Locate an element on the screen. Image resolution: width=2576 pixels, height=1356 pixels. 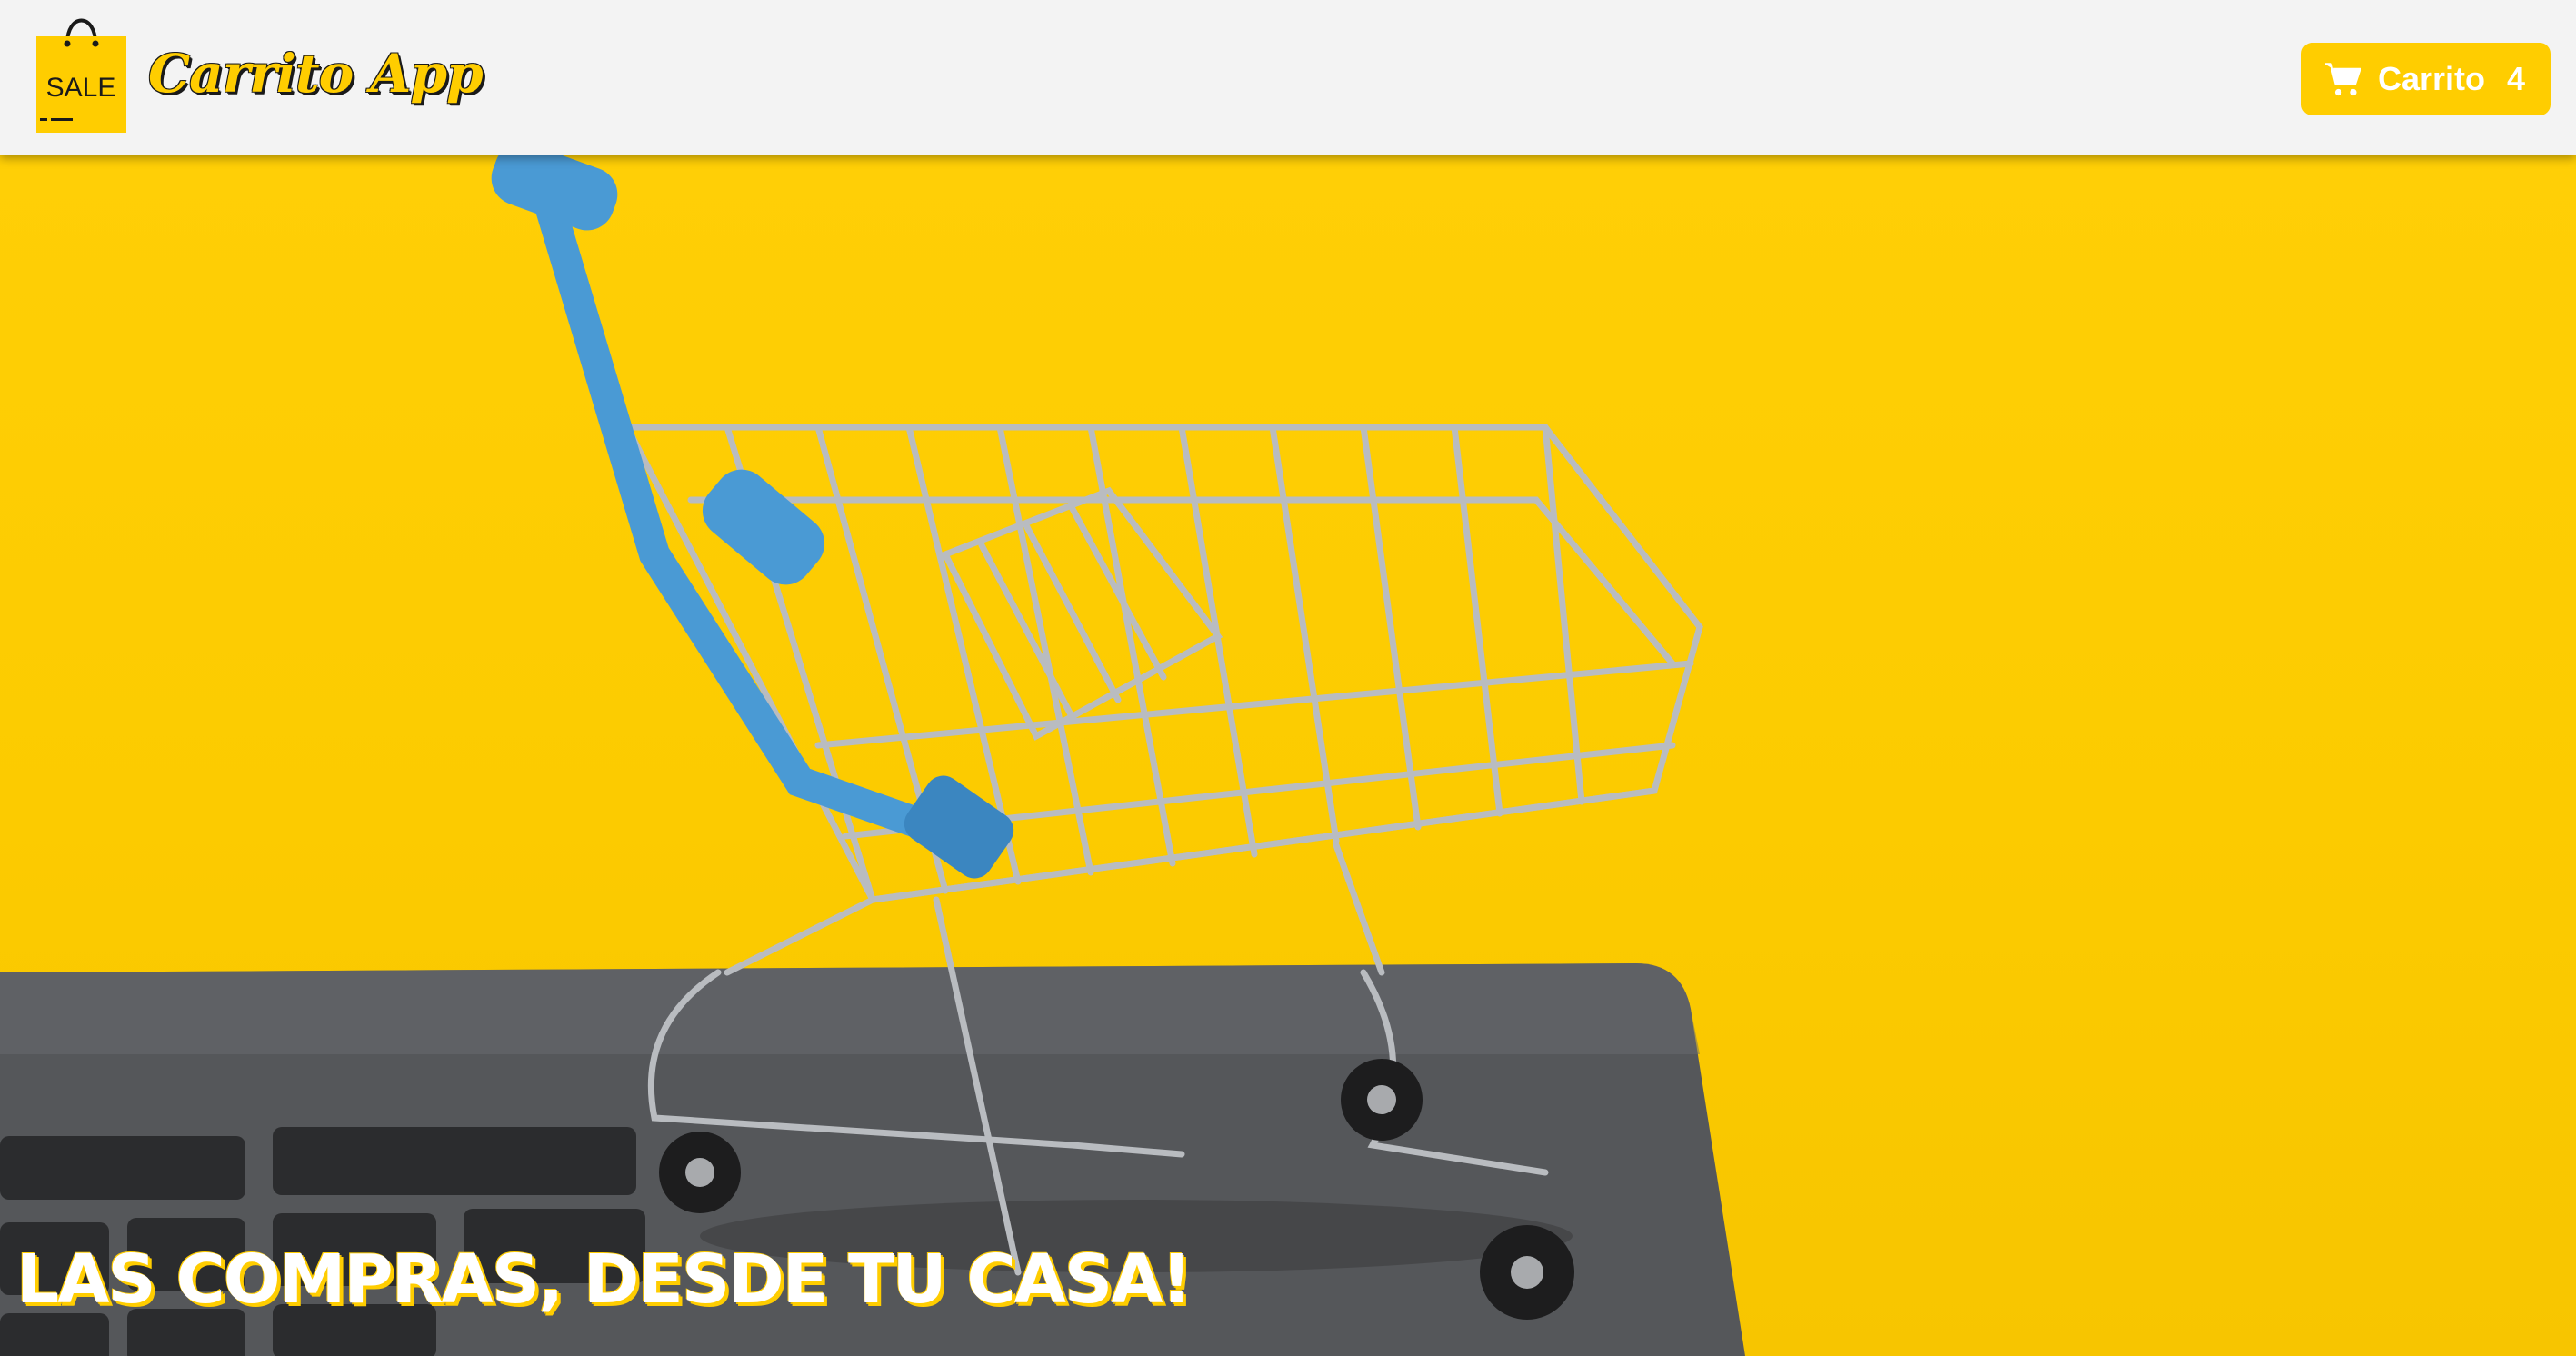
logo-text: SALE is located at coordinates (81, 88).